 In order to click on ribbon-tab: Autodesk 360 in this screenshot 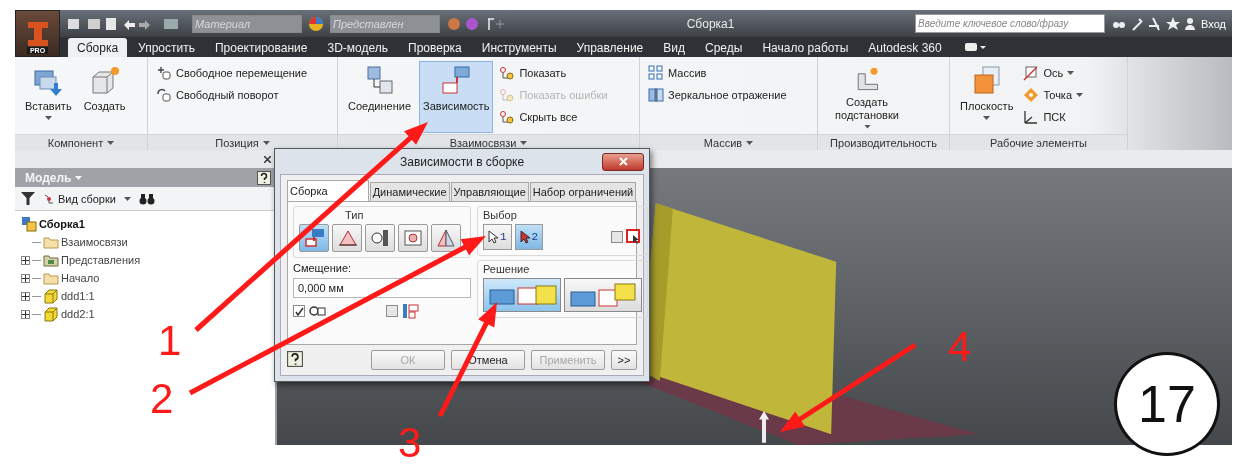, I will do `click(905, 47)`.